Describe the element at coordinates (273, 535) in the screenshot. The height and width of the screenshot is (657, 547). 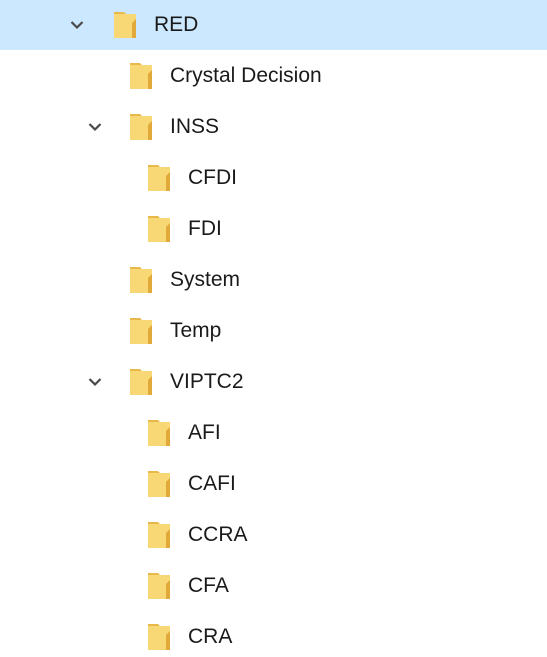
I see `tree-item-ccra: CCRA` at that location.